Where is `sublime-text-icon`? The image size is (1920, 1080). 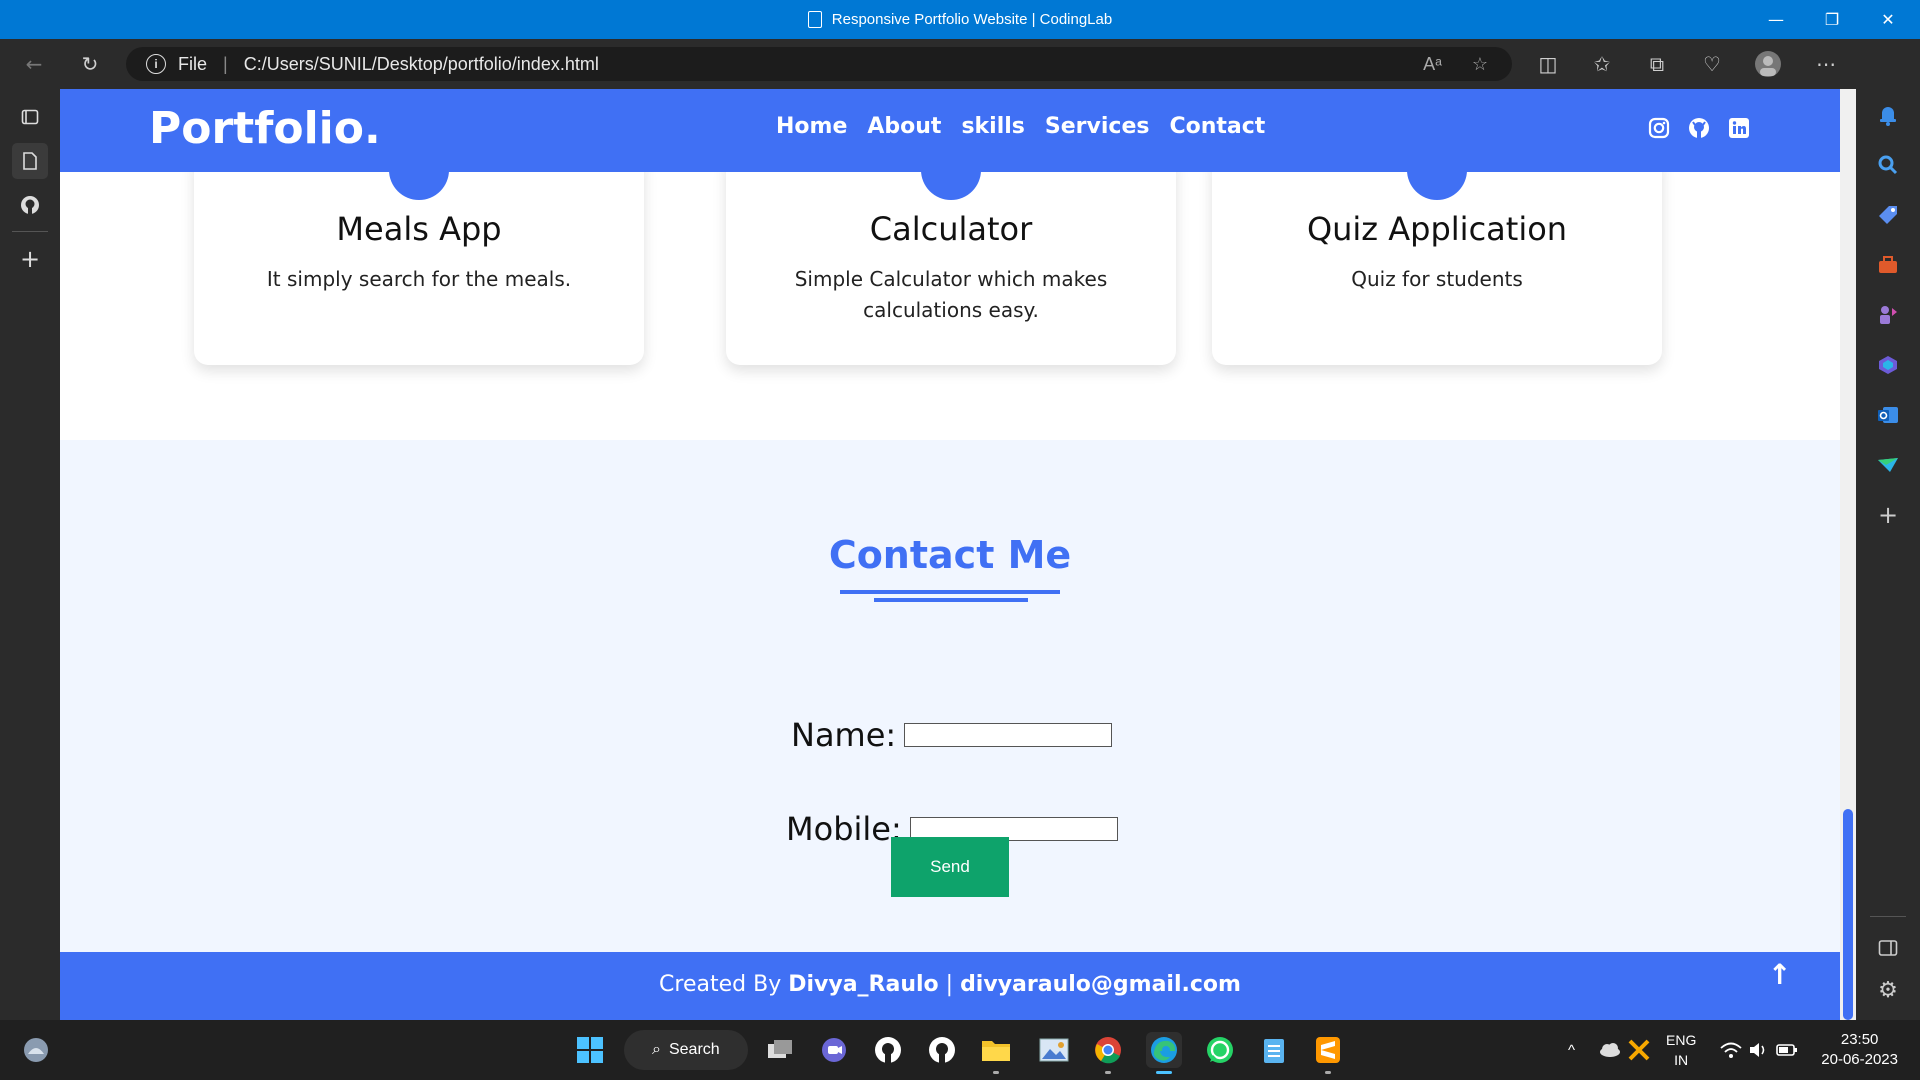
sublime-text-icon is located at coordinates (1328, 1053).